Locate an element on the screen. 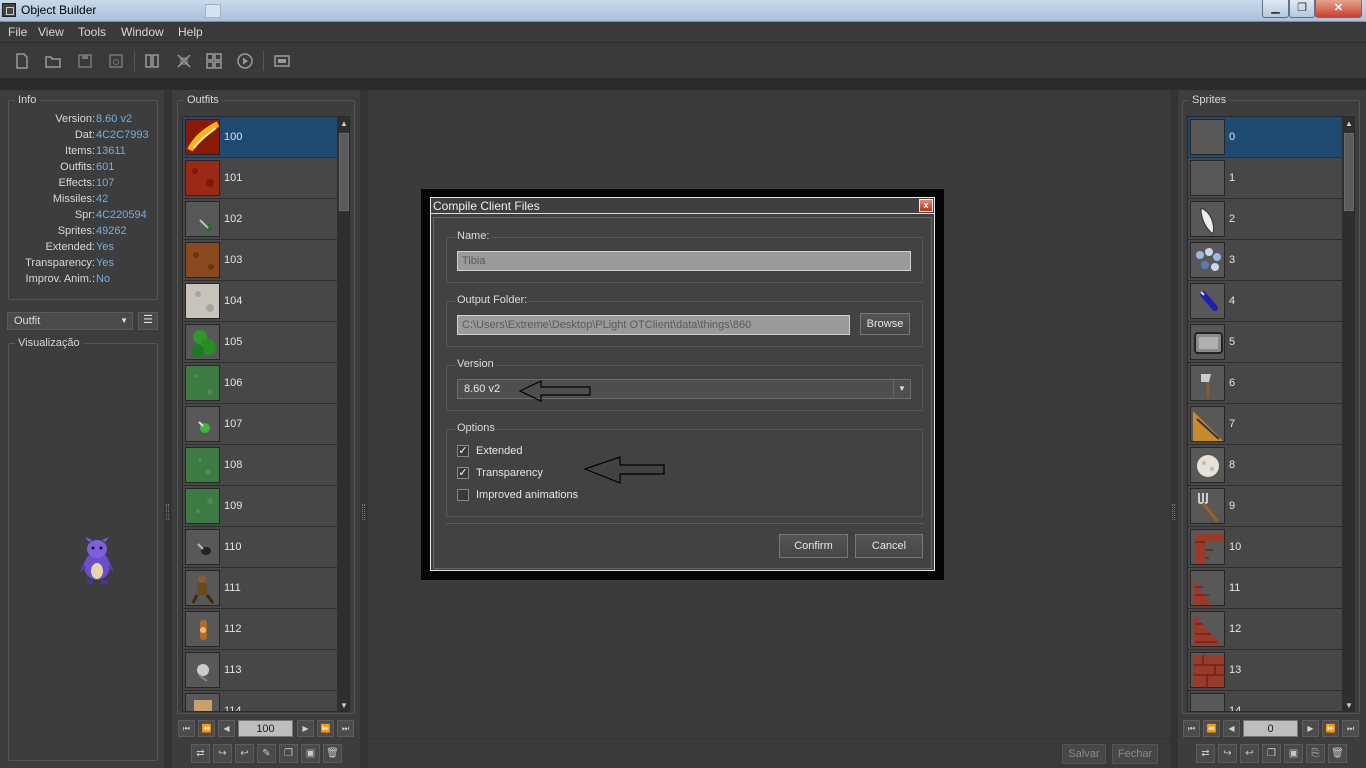  list-item: 5 is located at coordinates (1265, 342).